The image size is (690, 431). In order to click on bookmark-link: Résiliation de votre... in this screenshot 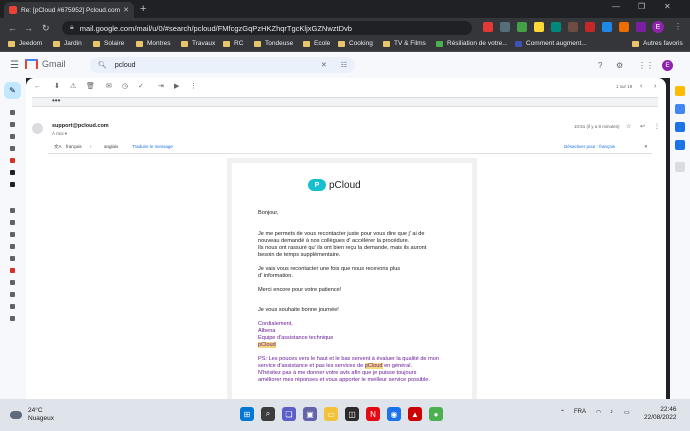, I will do `click(472, 43)`.